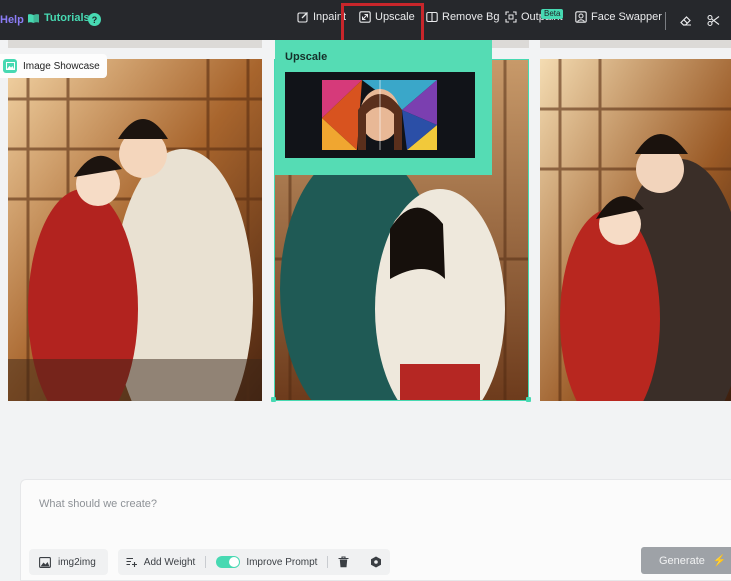 The height and width of the screenshot is (581, 731). I want to click on lightning-icon: ⚡, so click(719, 561).